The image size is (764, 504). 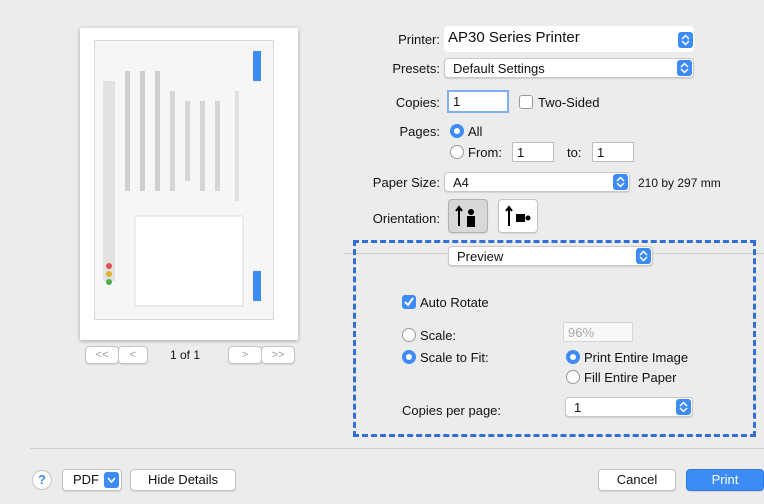 What do you see at coordinates (598, 332) in the screenshot?
I see `scale-input: 96%` at bounding box center [598, 332].